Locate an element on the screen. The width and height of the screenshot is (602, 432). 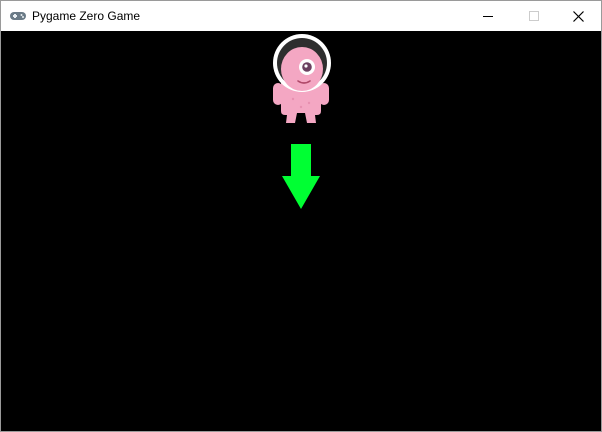
maximize-button is located at coordinates (534, 16).